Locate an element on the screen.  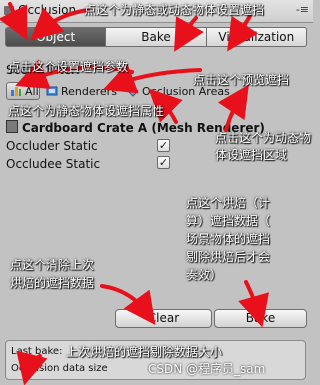
watermark: CSDN @程序员_sam is located at coordinates (207, 369).